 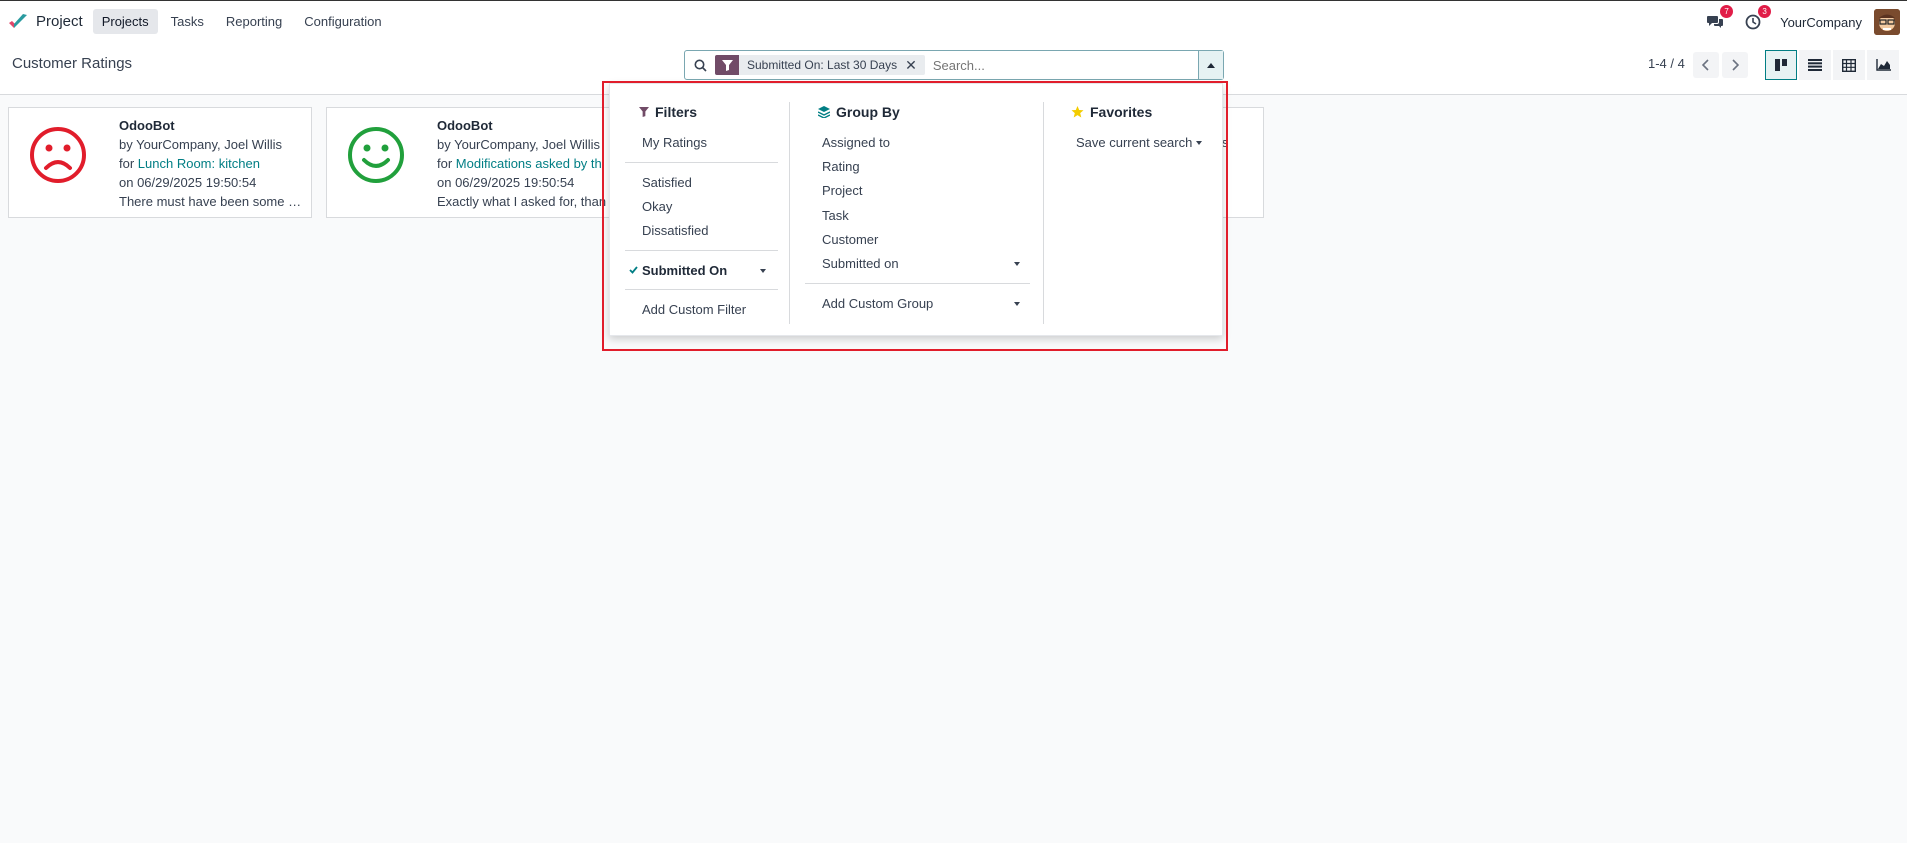 I want to click on app-brand: Project, so click(x=45, y=22).